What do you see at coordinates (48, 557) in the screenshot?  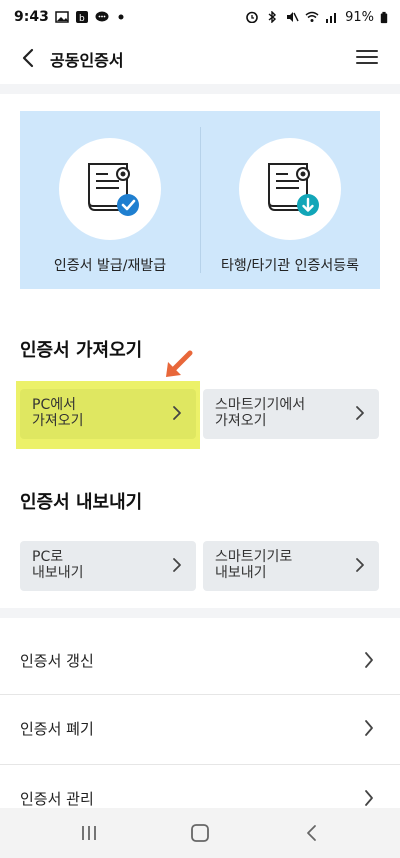 I see `export-pc-line1: PC로` at bounding box center [48, 557].